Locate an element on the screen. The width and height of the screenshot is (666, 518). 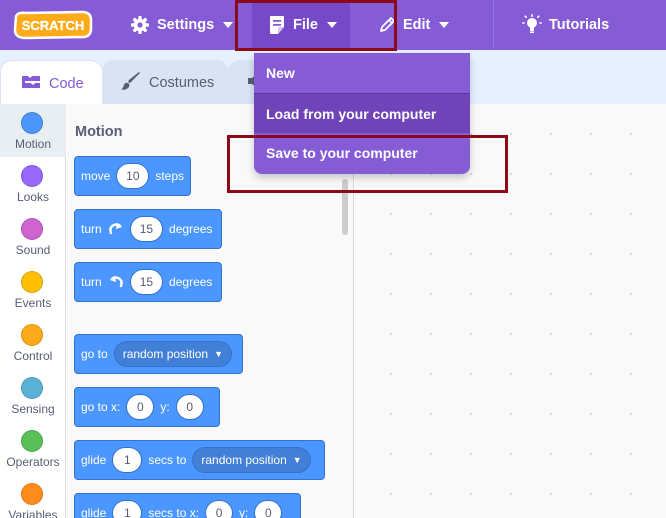
tutorials-button: Tutorials is located at coordinates (565, 25).